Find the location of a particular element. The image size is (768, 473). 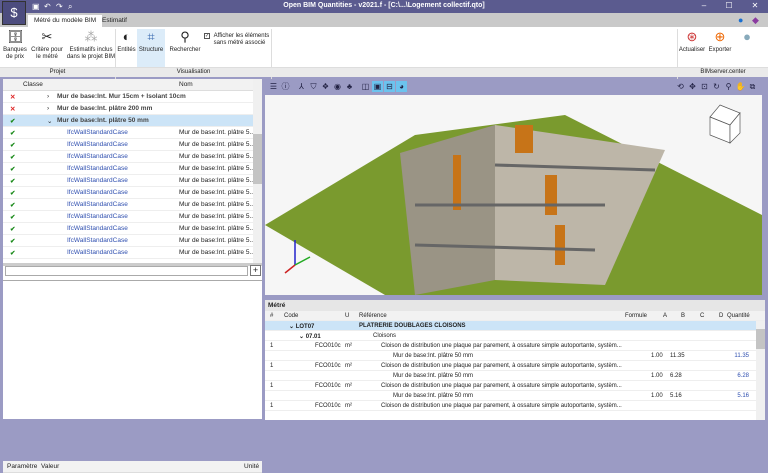

col-classe: Classe is located at coordinates (33, 84).